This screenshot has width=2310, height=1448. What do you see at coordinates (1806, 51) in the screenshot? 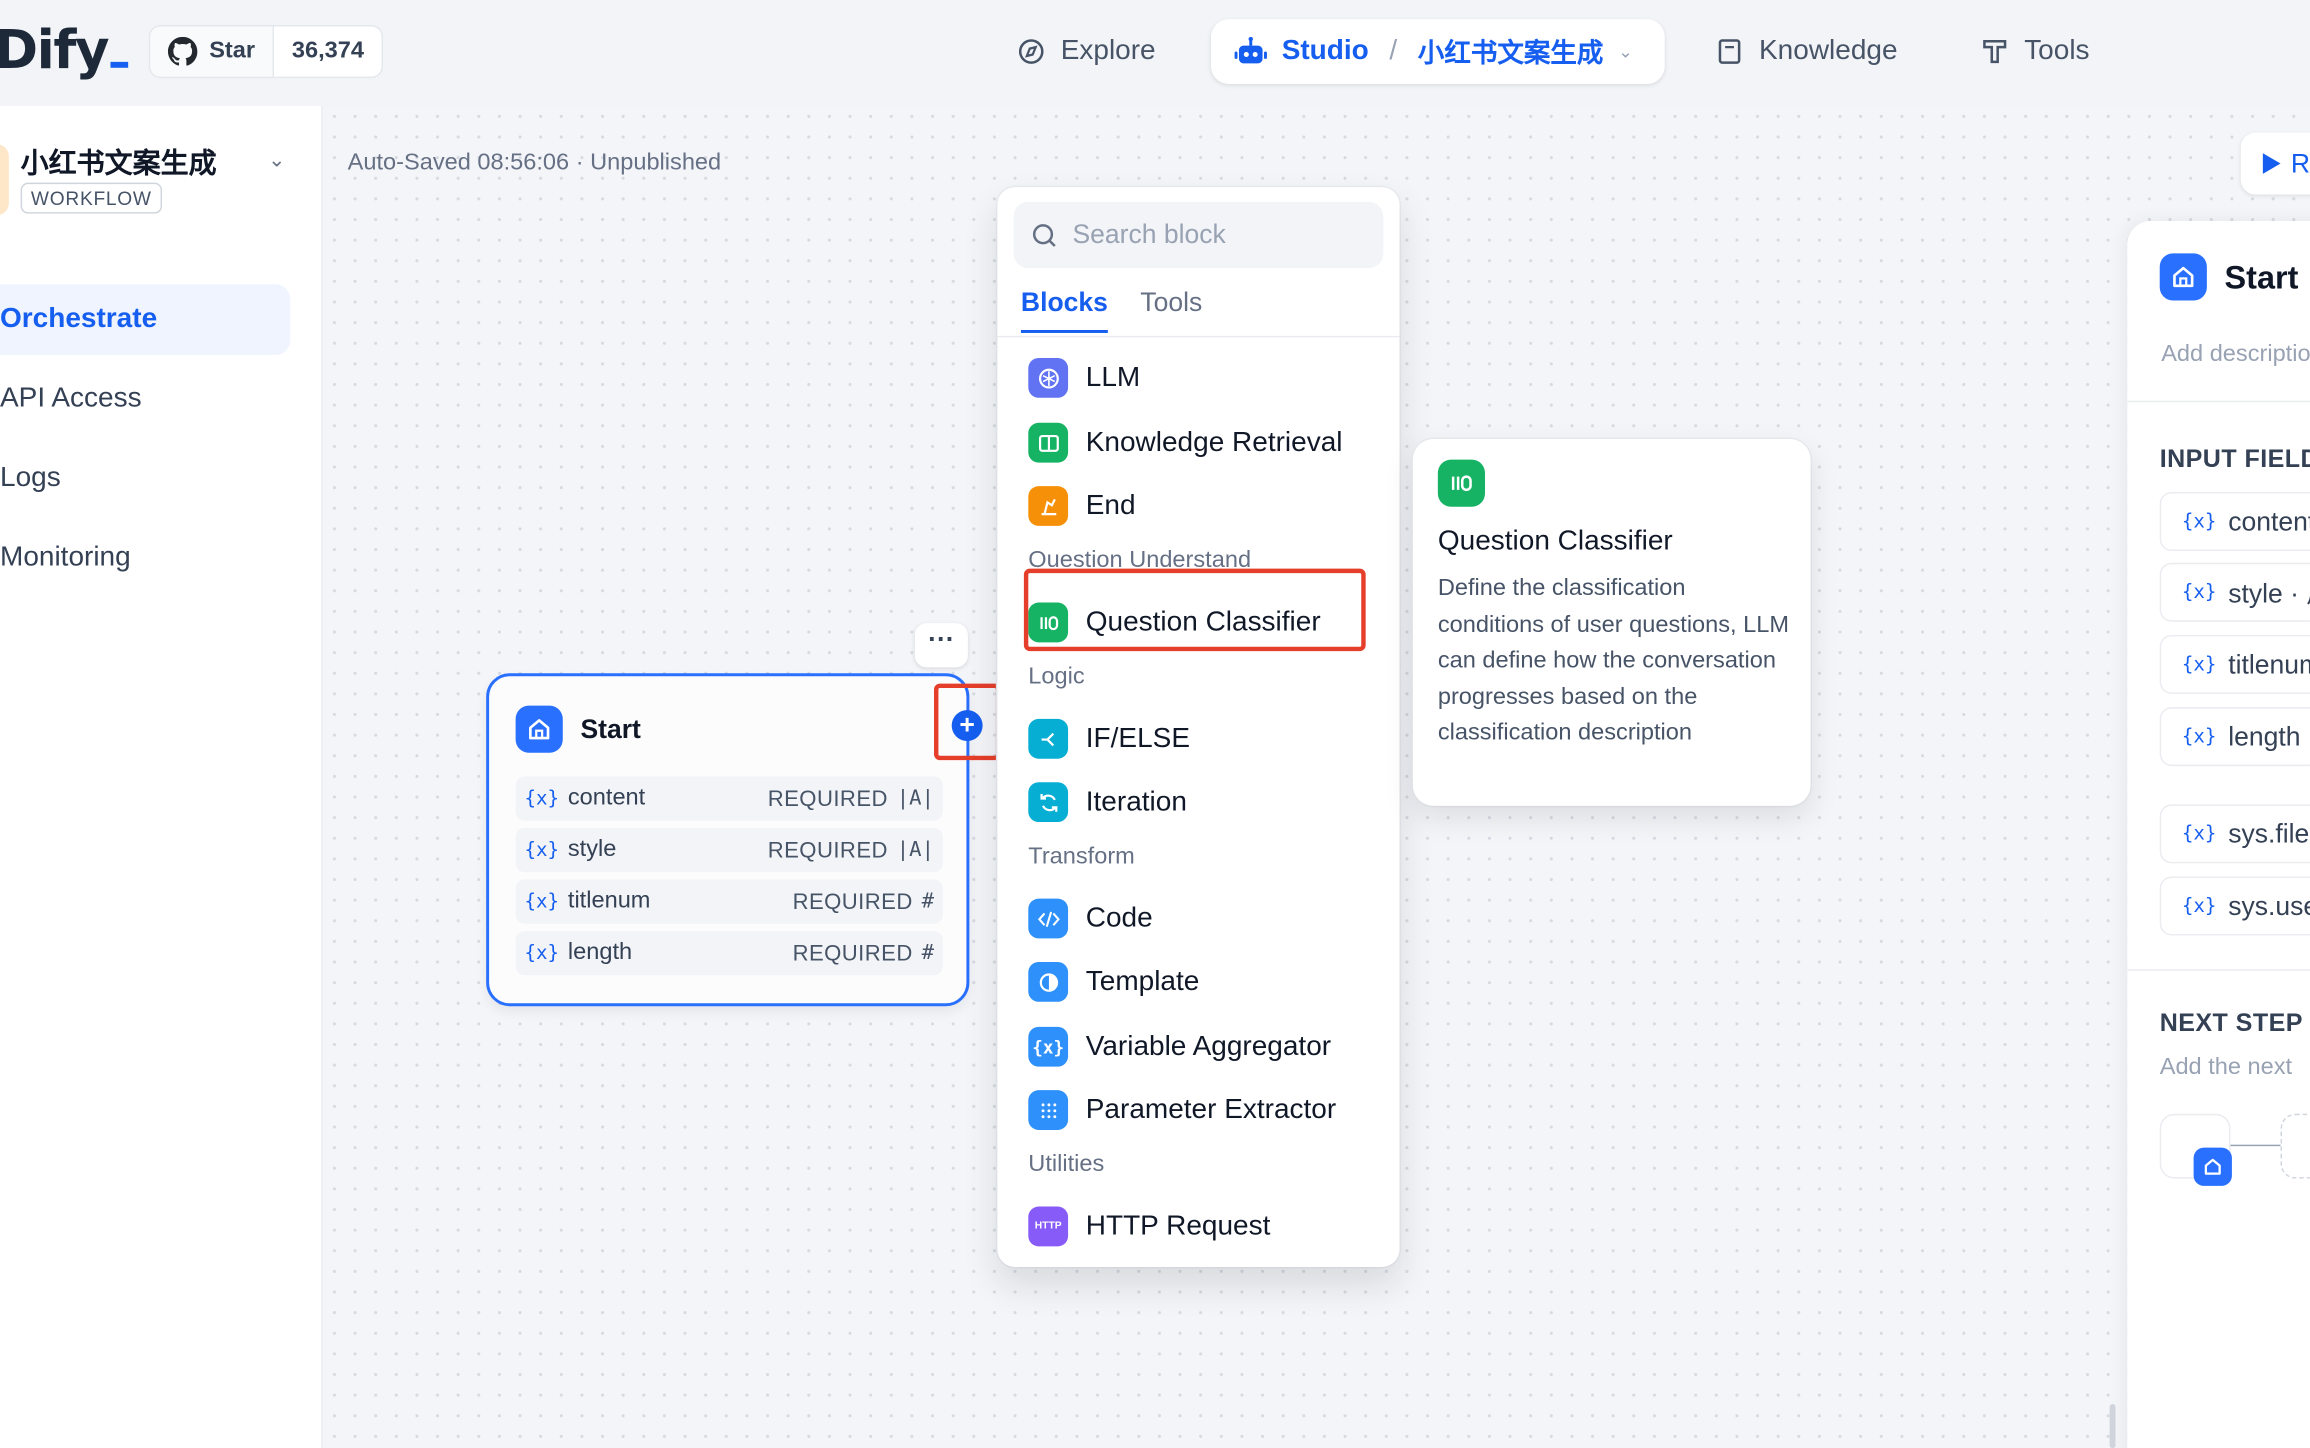
I see `nav-knowledge: Knowledge` at bounding box center [1806, 51].